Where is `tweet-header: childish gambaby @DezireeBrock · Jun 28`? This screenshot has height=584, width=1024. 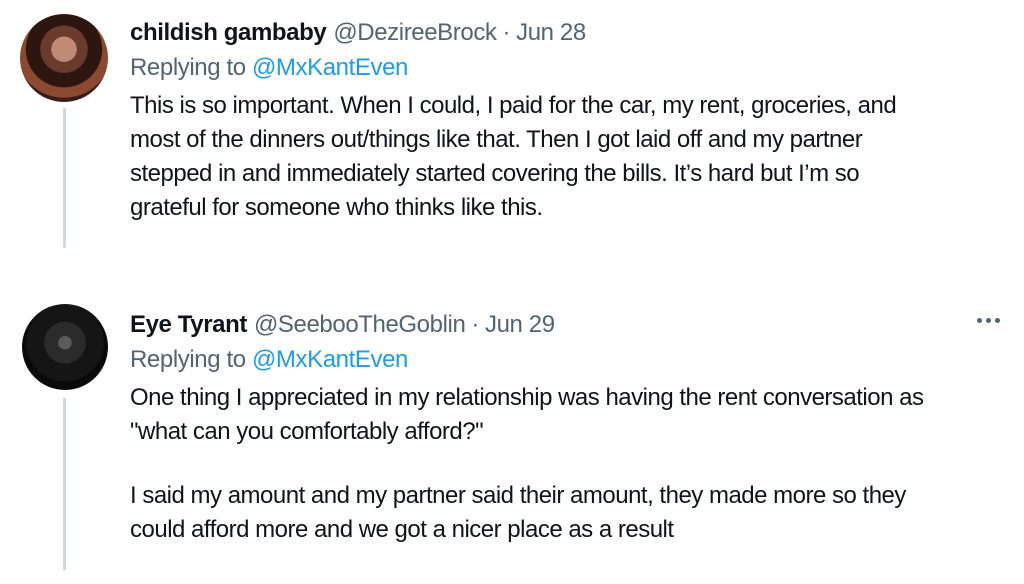
tweet-header: childish gambaby @DezireeBrock · Jun 28 is located at coordinates (565, 33).